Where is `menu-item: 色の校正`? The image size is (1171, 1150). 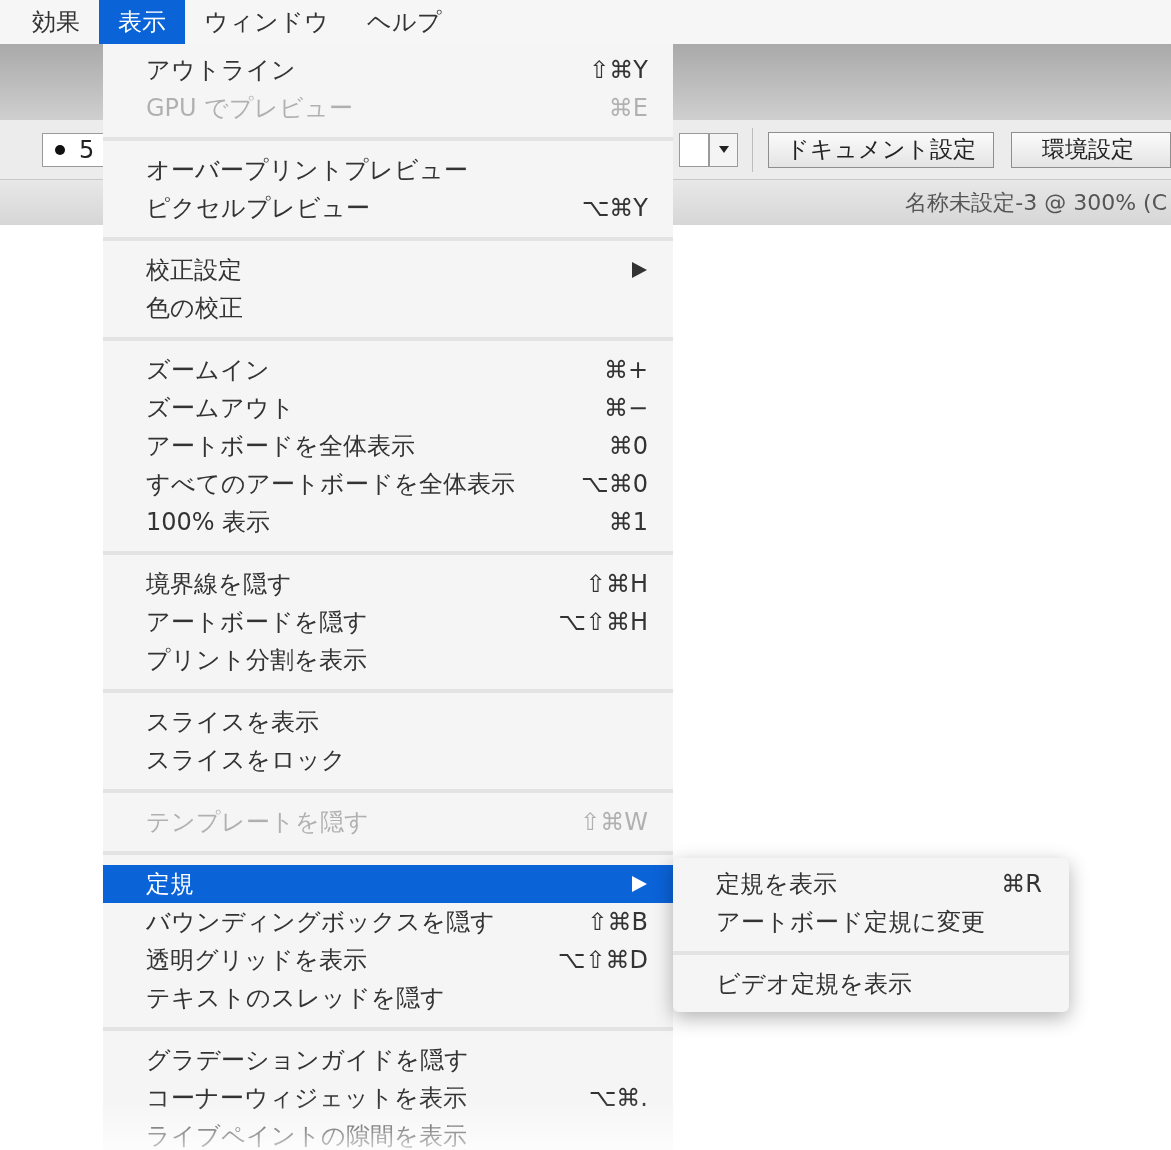
menu-item: 色の校正 is located at coordinates (388, 308).